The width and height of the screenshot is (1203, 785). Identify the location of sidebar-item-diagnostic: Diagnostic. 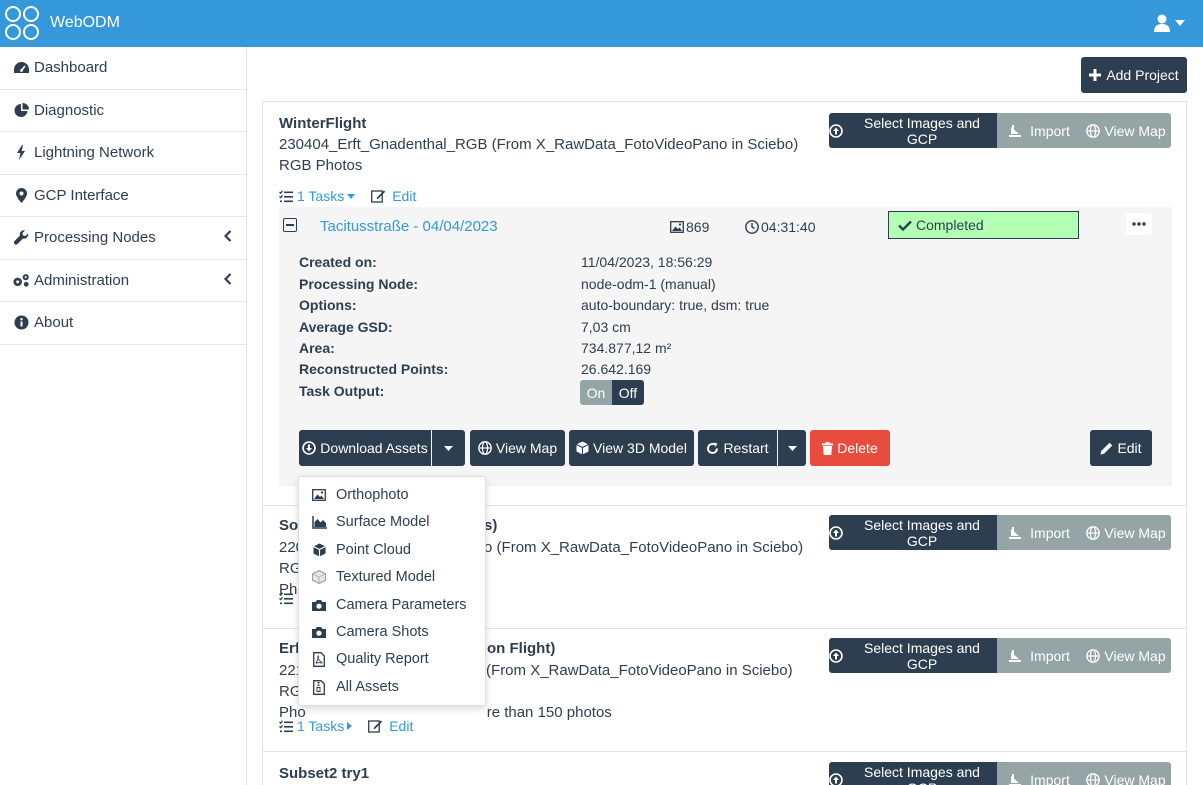
(123, 111).